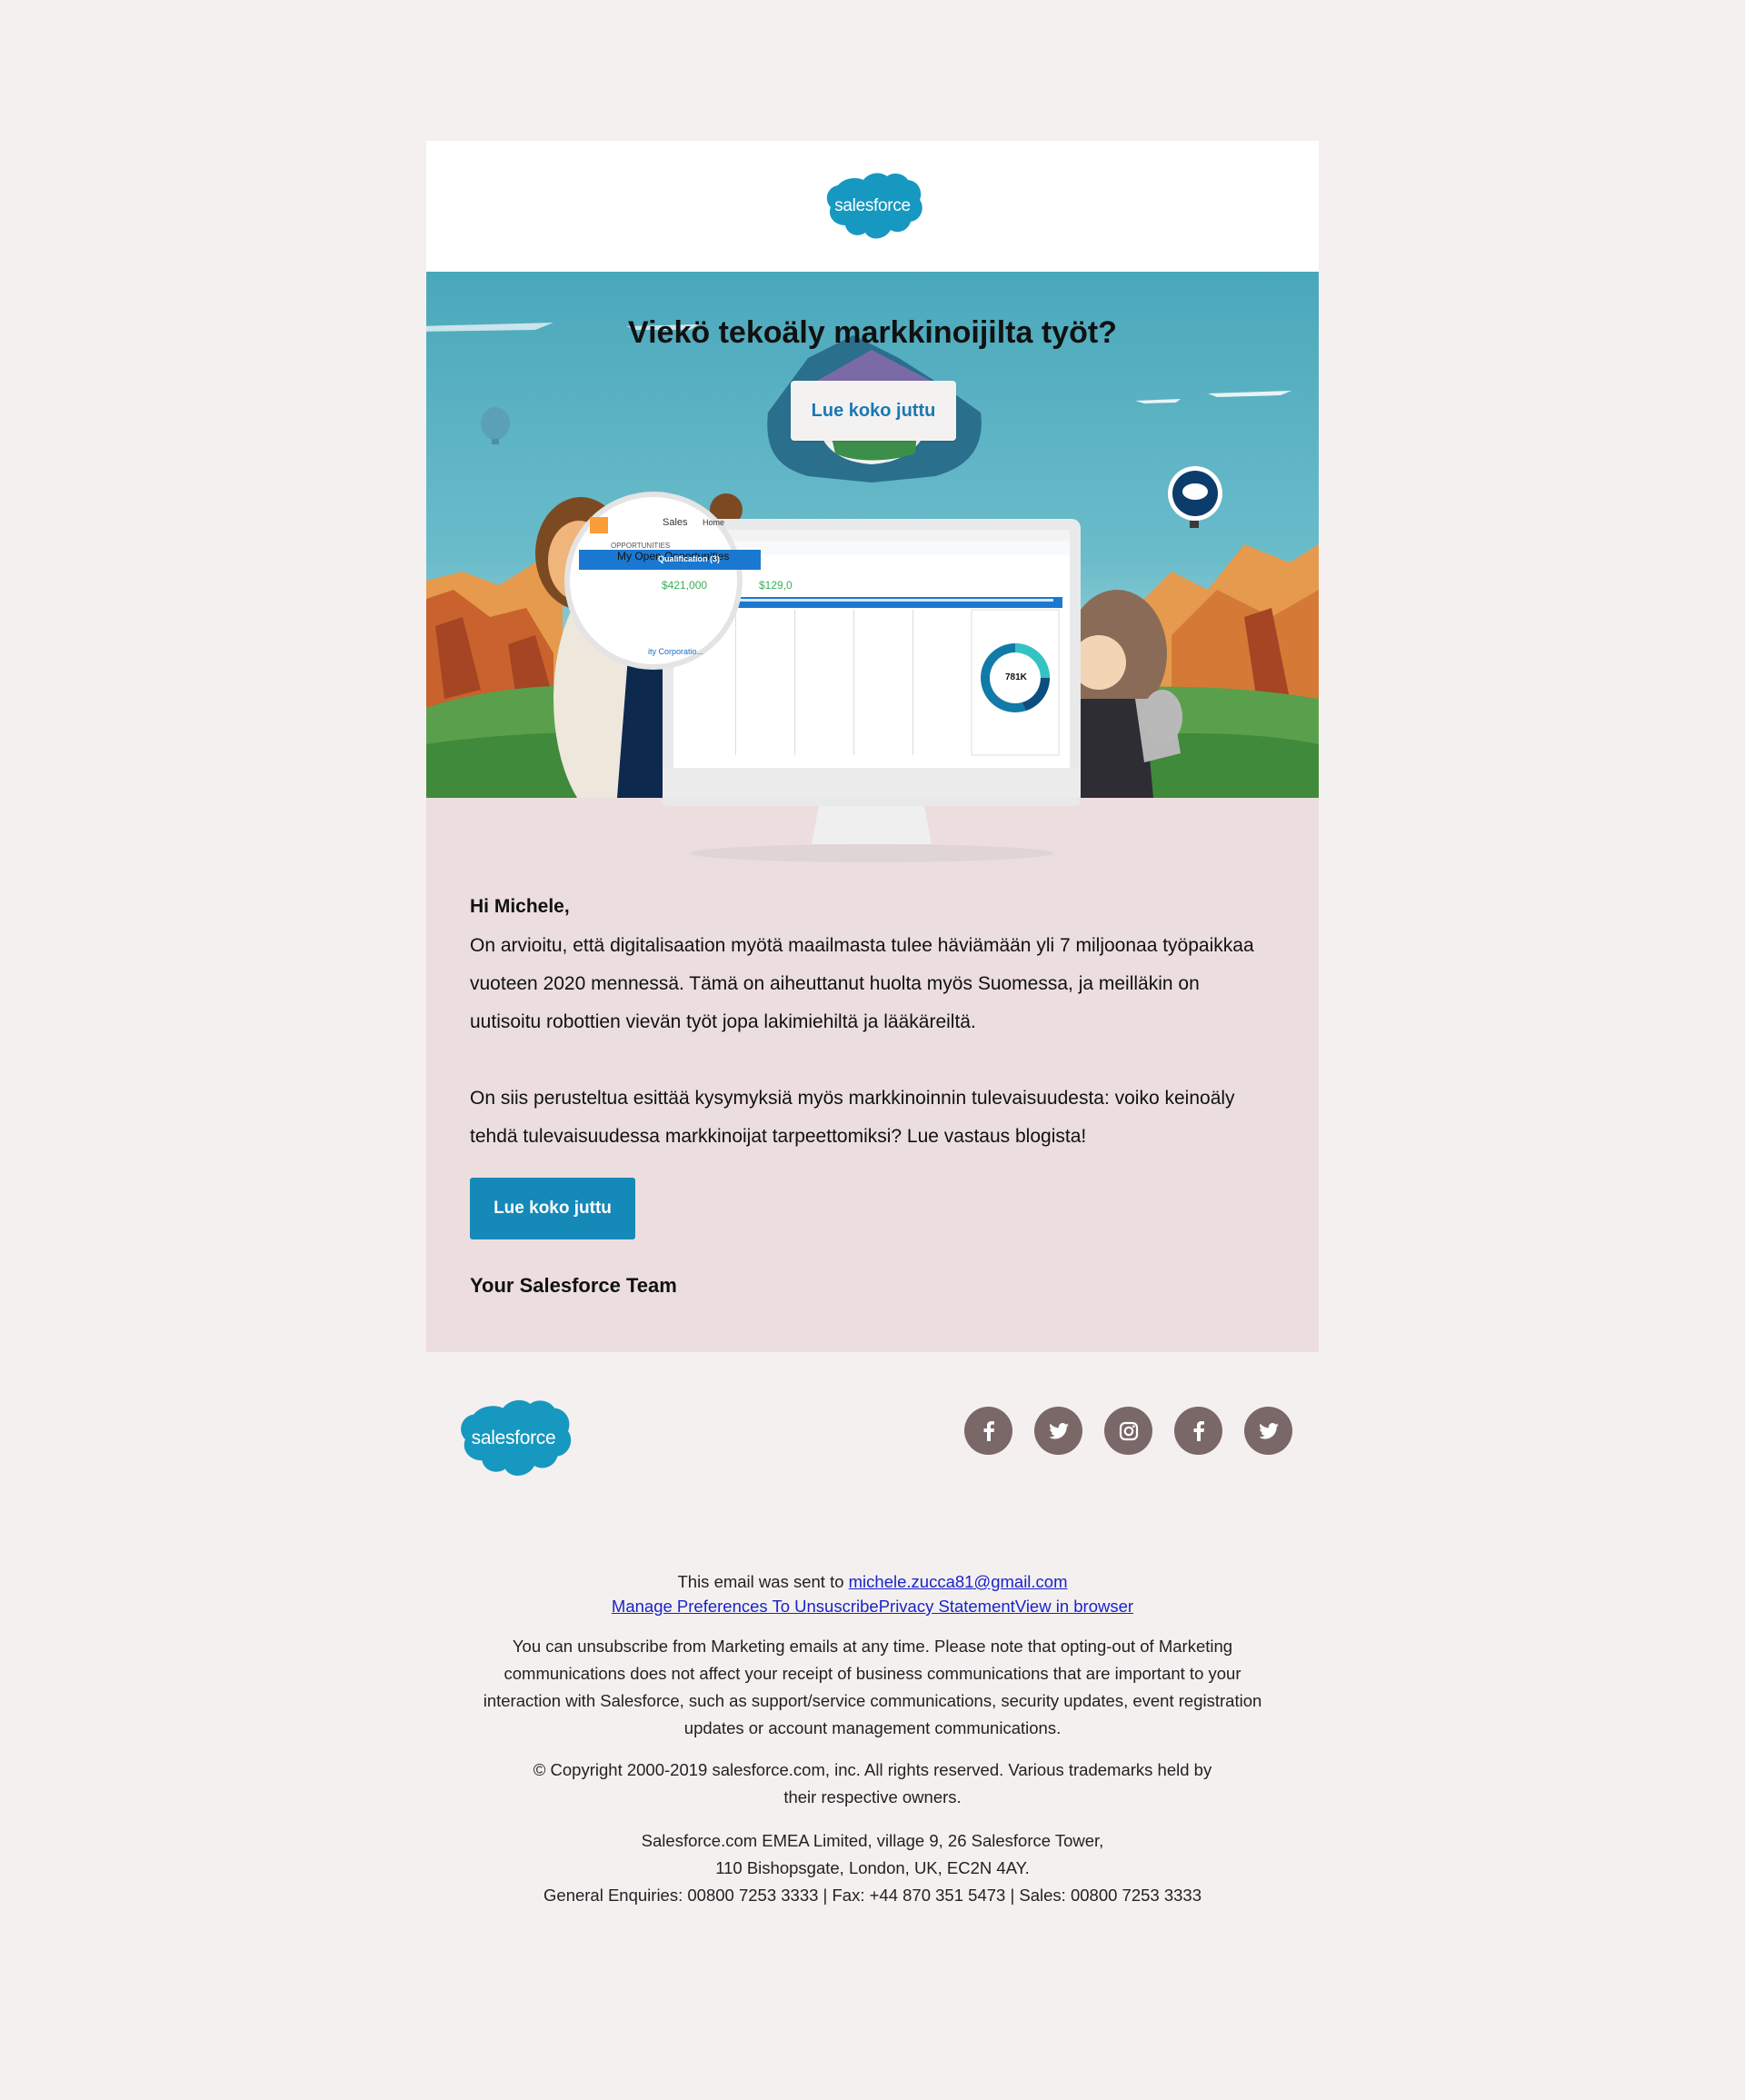  Describe the element at coordinates (745, 1606) in the screenshot. I see `manage-preferences-link: Manage Preferences To Unsuscribe` at that location.